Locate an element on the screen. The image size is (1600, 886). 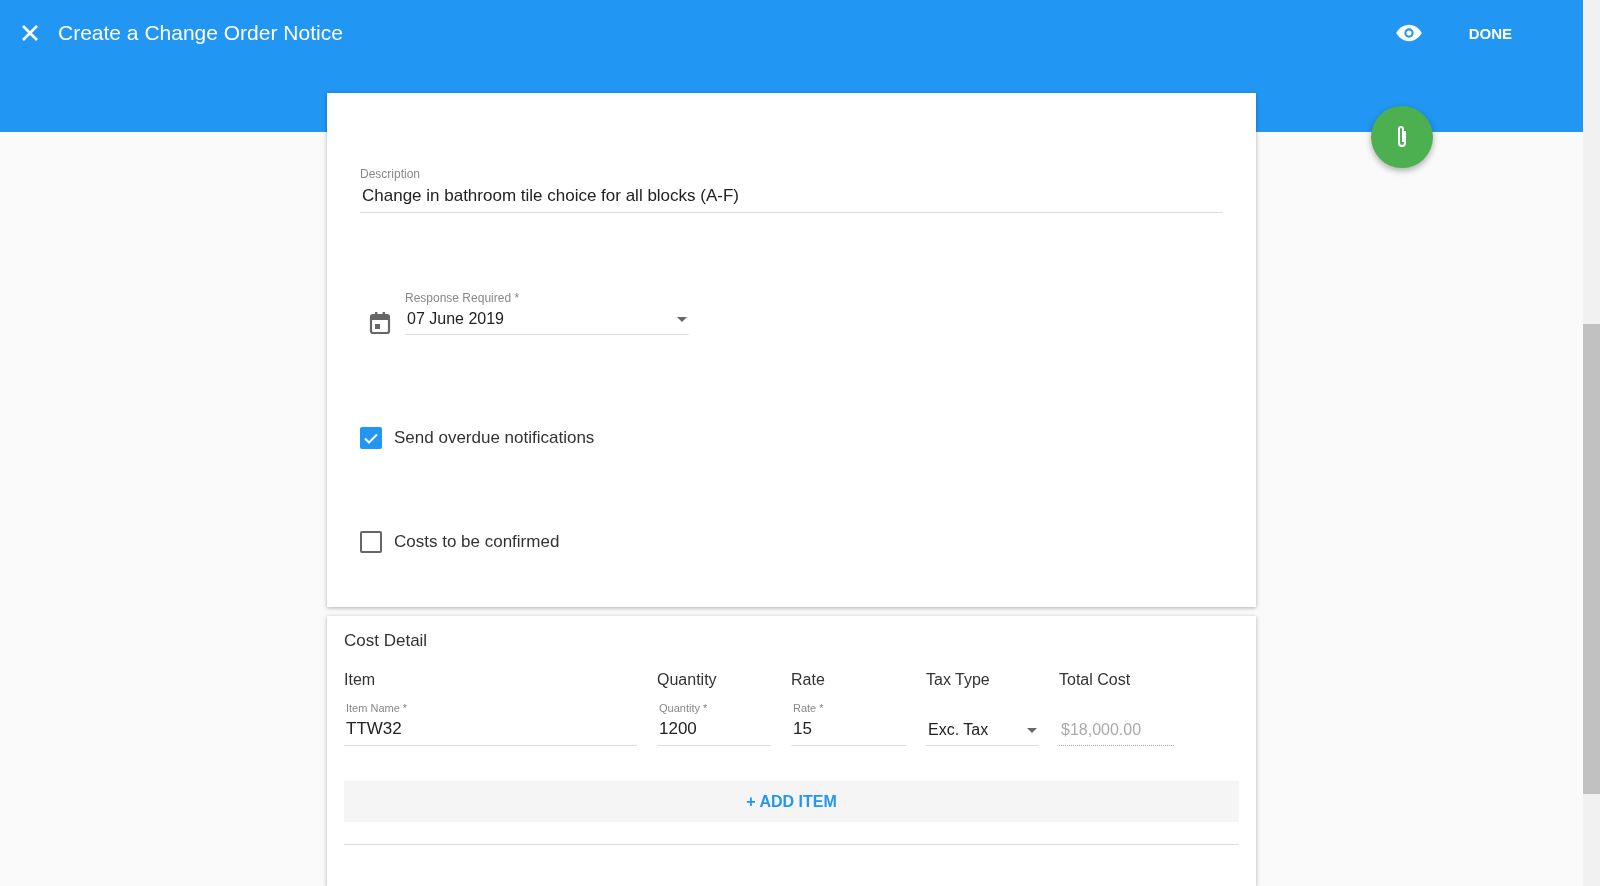
column-header: Item is located at coordinates (360, 680).